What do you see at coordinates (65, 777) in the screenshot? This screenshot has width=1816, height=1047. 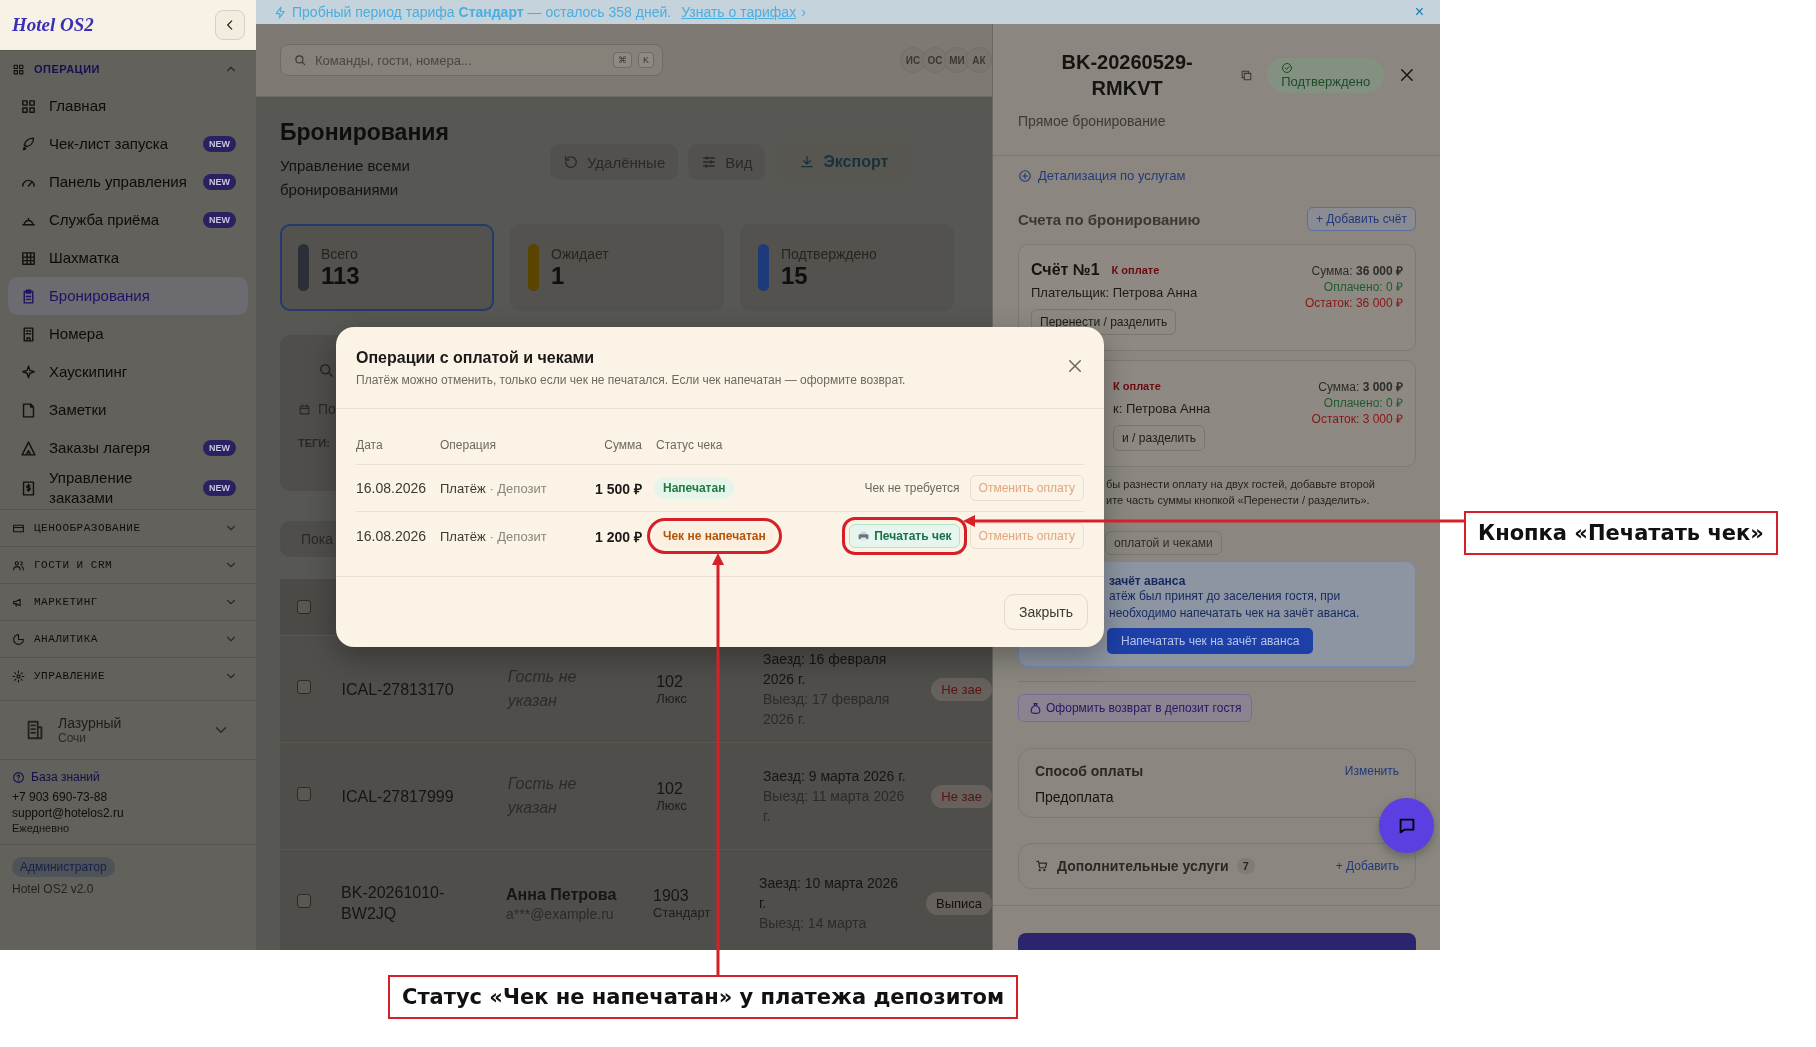 I see `knowledge-base-link: База знаний` at bounding box center [65, 777].